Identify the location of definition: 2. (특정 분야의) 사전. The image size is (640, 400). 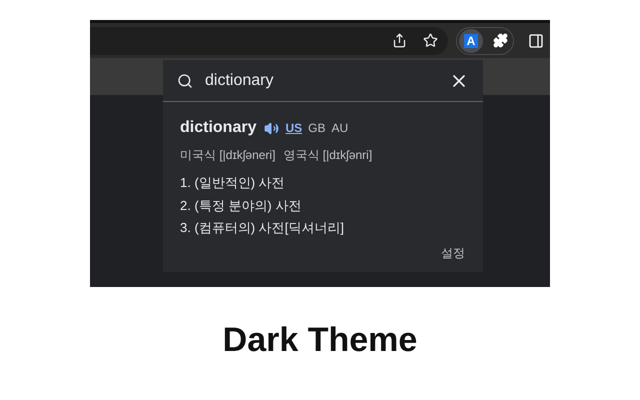
(241, 205).